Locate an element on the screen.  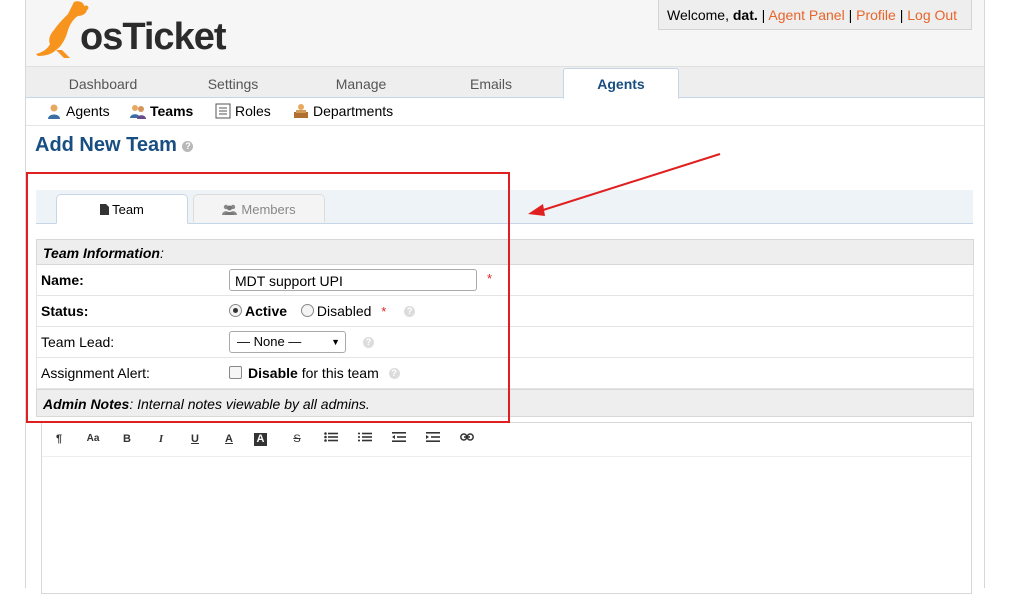
roles-icon is located at coordinates (223, 111).